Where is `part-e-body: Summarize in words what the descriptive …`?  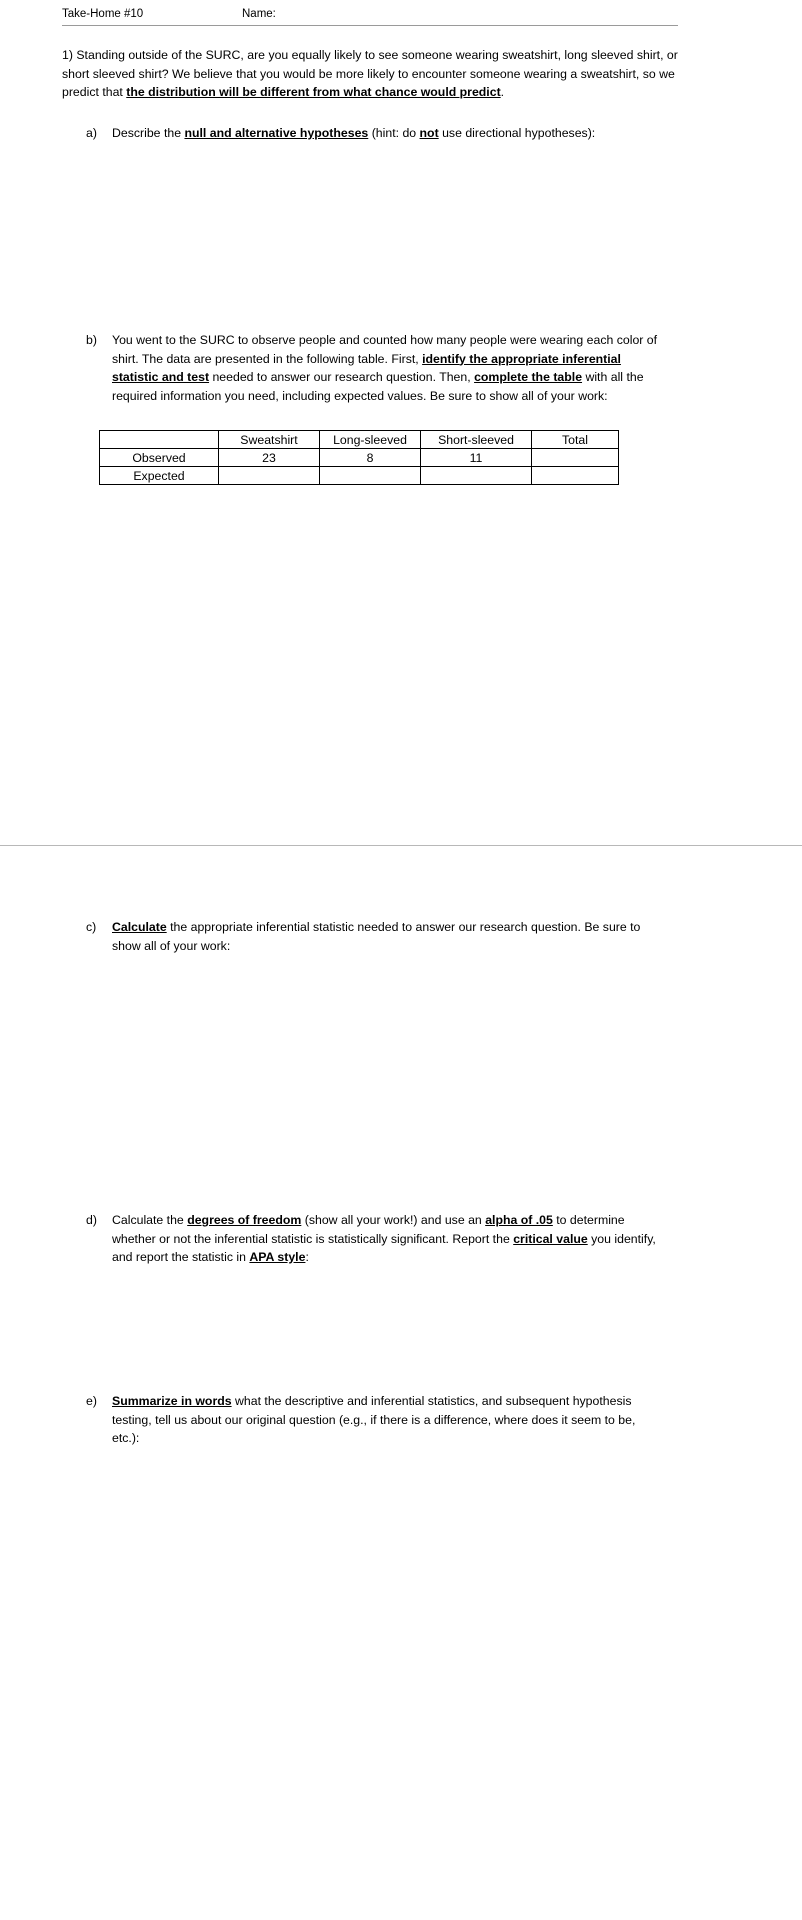
part-e-body: Summarize in words what the descriptive … is located at coordinates (389, 1420).